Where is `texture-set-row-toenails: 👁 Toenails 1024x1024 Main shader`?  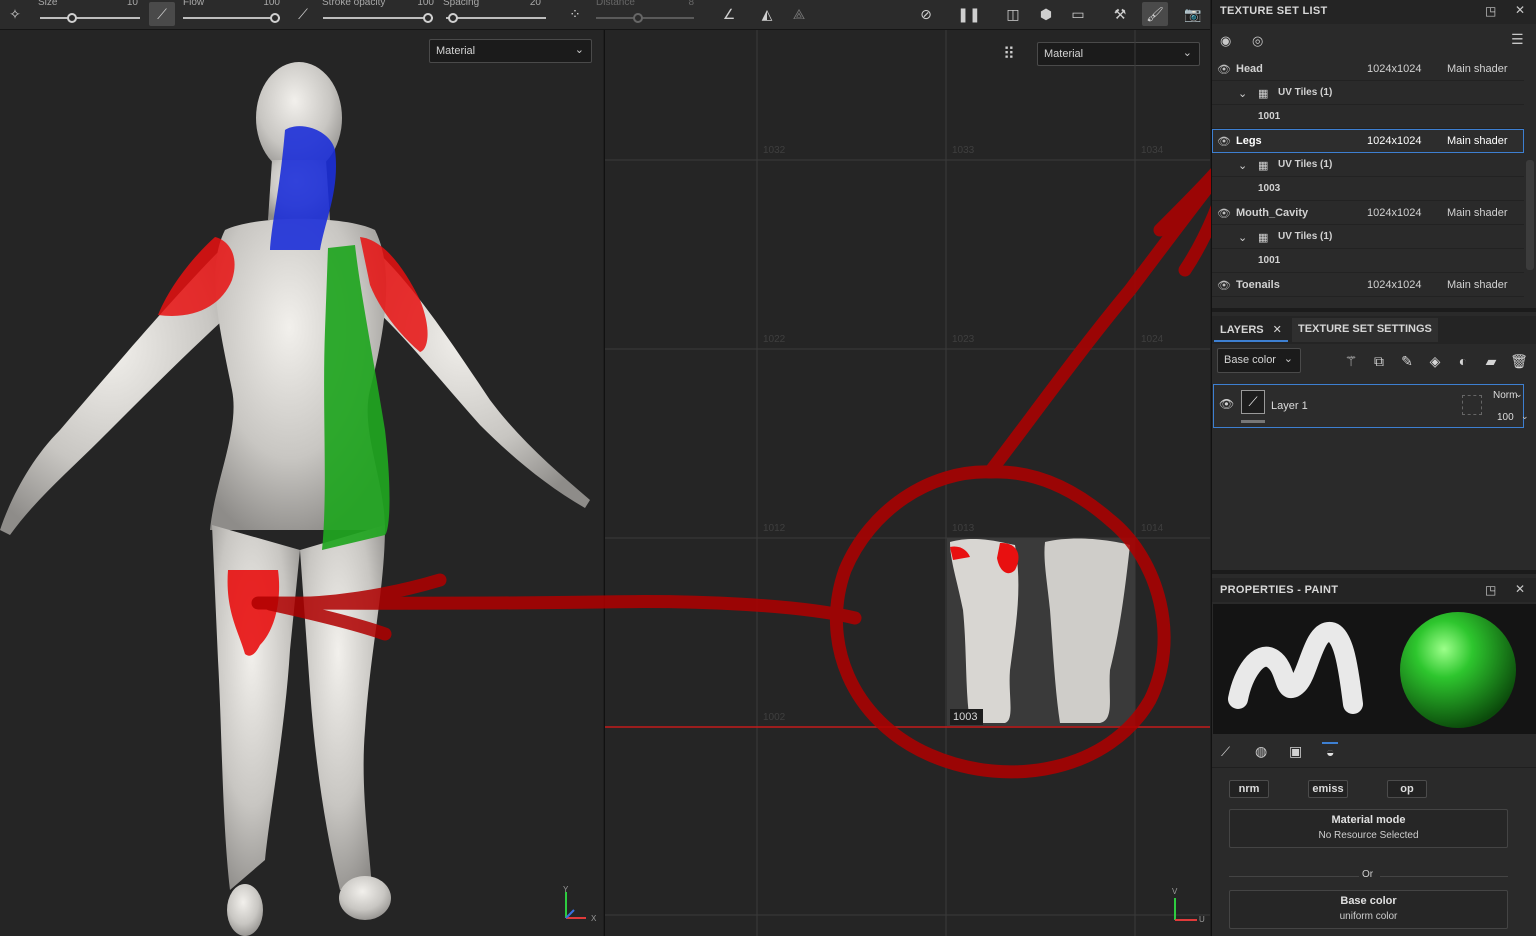 texture-set-row-toenails: 👁 Toenails 1024x1024 Main shader is located at coordinates (1368, 285).